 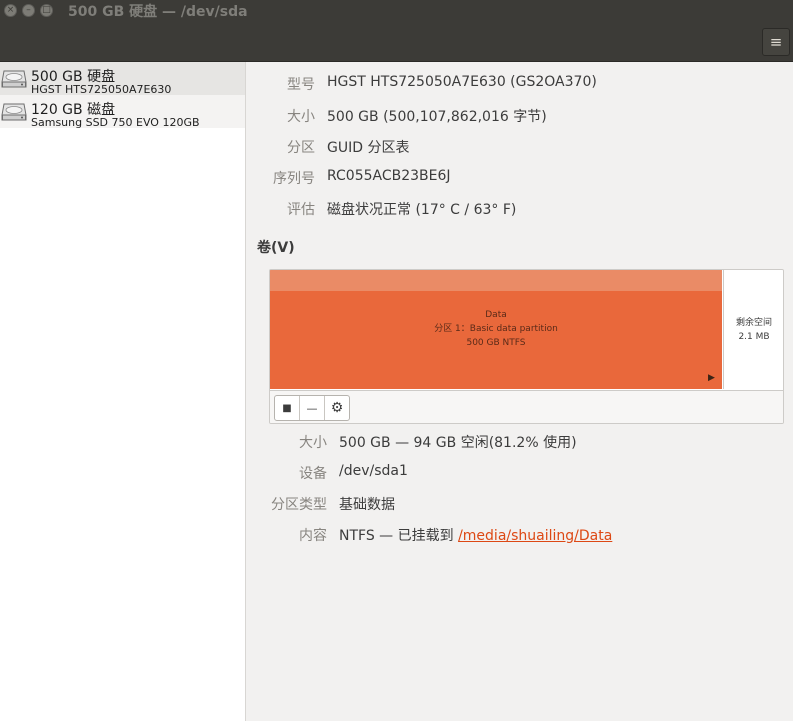 What do you see at coordinates (367, 505) in the screenshot?
I see `partition-type-value: 基础数据` at bounding box center [367, 505].